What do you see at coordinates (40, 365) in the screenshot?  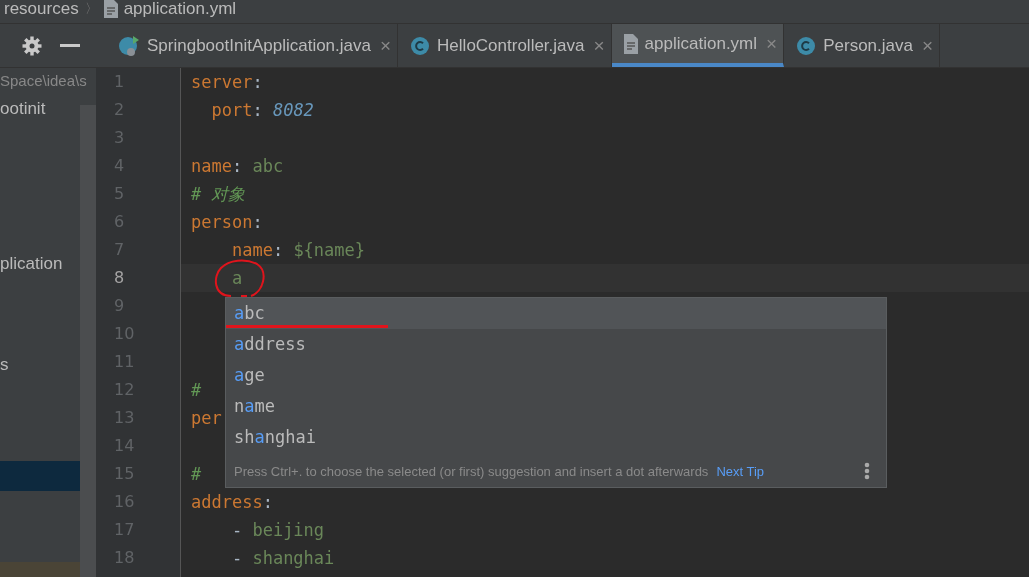 I see `tree-item: s` at bounding box center [40, 365].